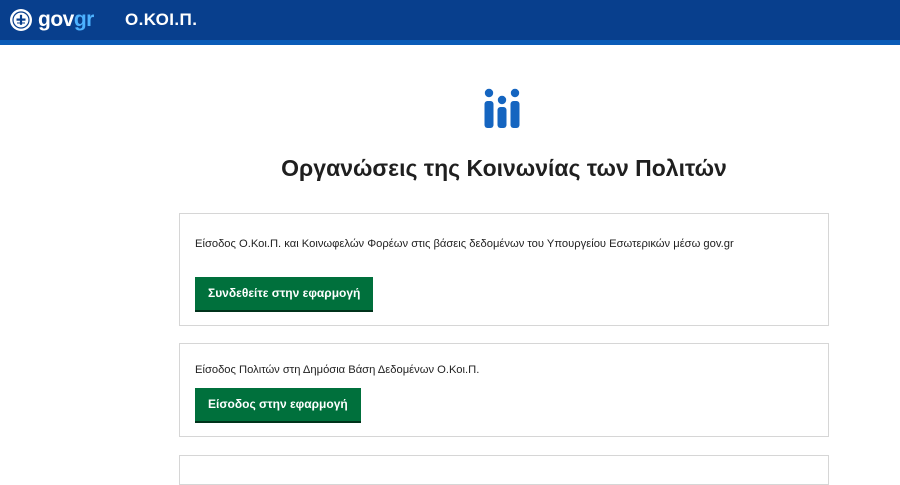 This screenshot has width=900, height=485. Describe the element at coordinates (504, 470) in the screenshot. I see `card-partial` at that location.